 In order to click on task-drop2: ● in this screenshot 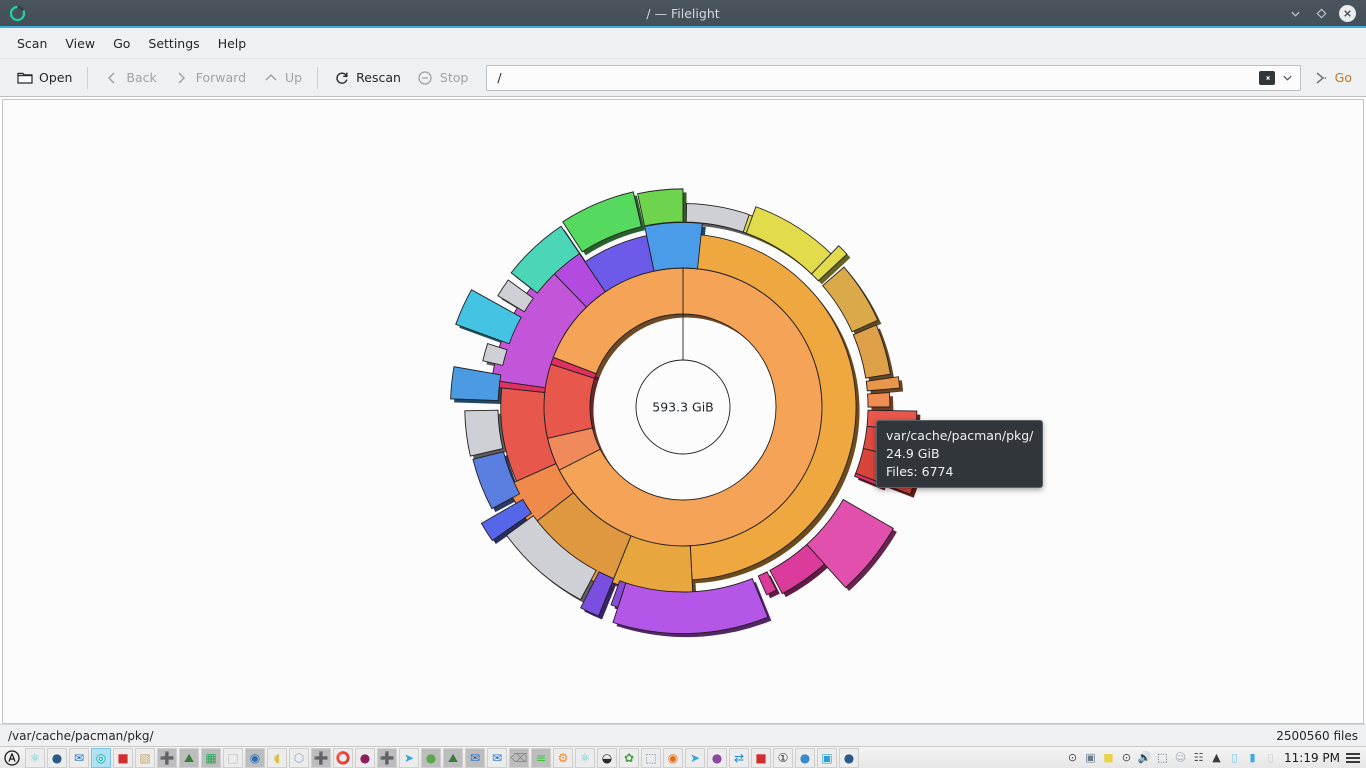, I will do `click(849, 757)`.